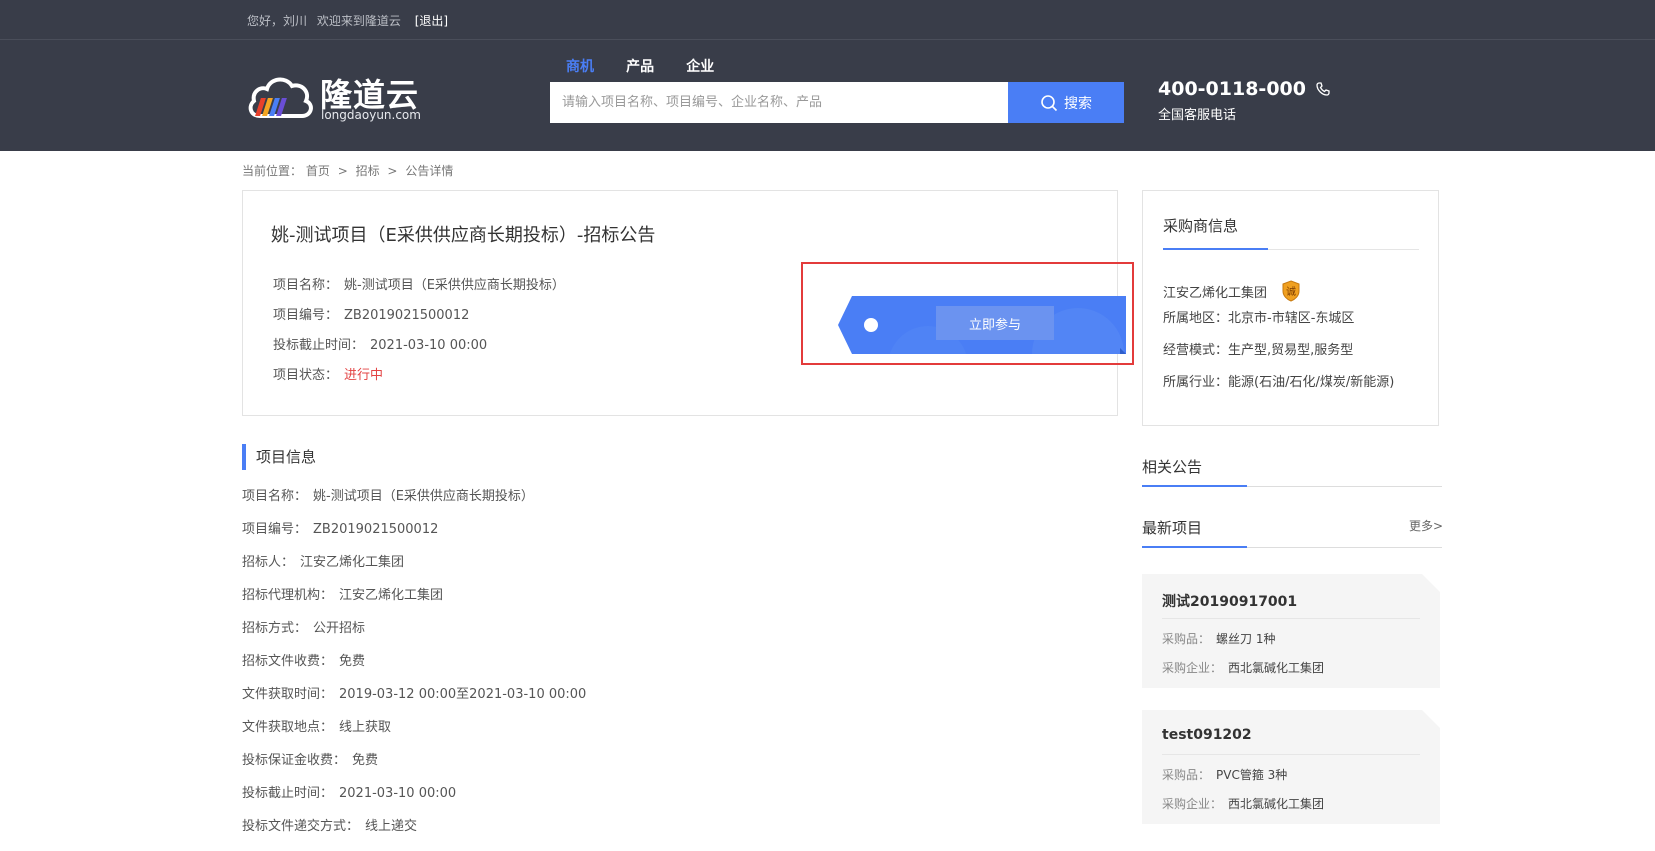  Describe the element at coordinates (391, 826) in the screenshot. I see `info-value: 线上递交` at that location.